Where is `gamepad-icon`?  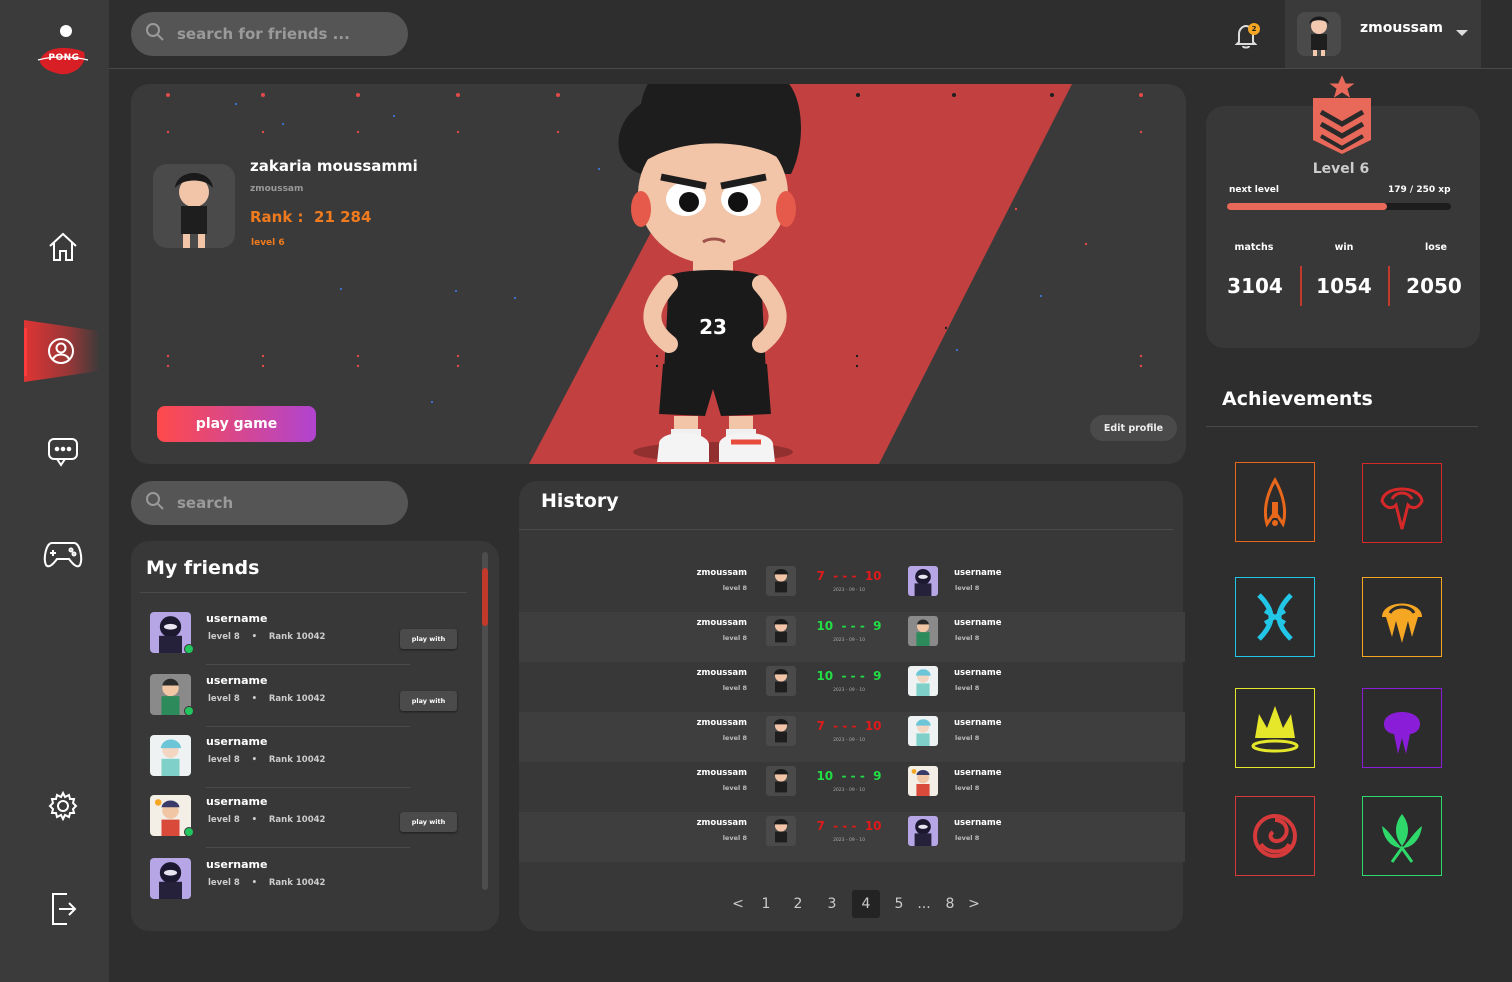
gamepad-icon is located at coordinates (63, 554).